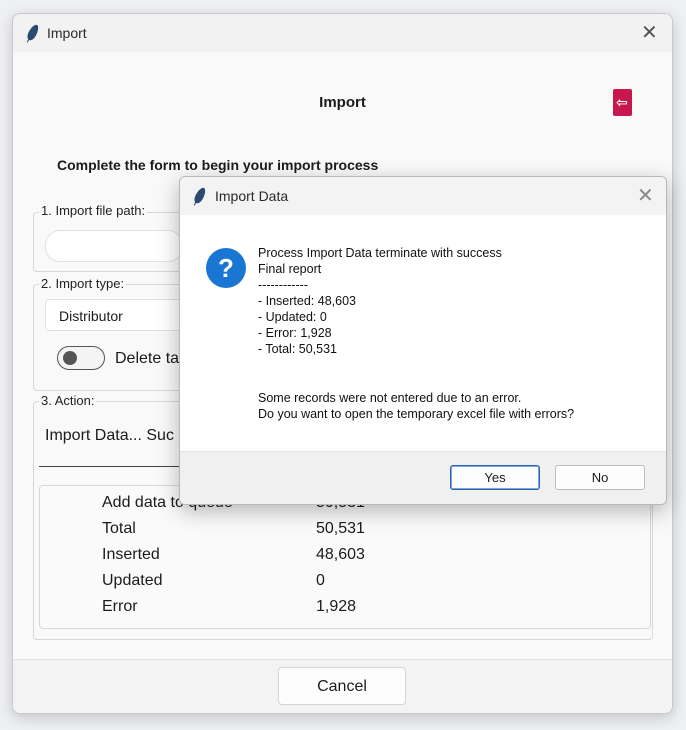  Describe the element at coordinates (131, 554) in the screenshot. I see `result-label: Inserted` at that location.